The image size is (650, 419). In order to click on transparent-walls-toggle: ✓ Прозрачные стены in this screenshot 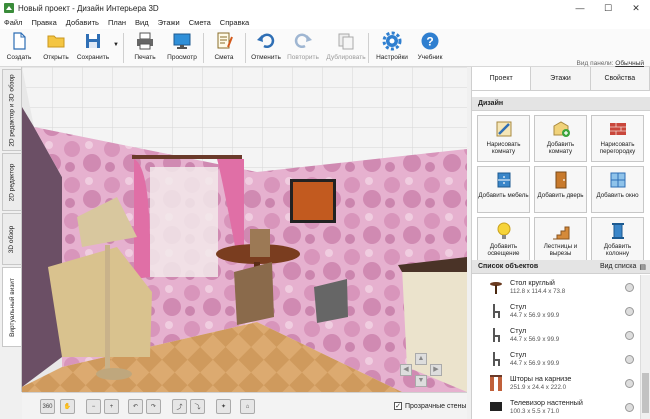, I will do `click(430, 406)`.